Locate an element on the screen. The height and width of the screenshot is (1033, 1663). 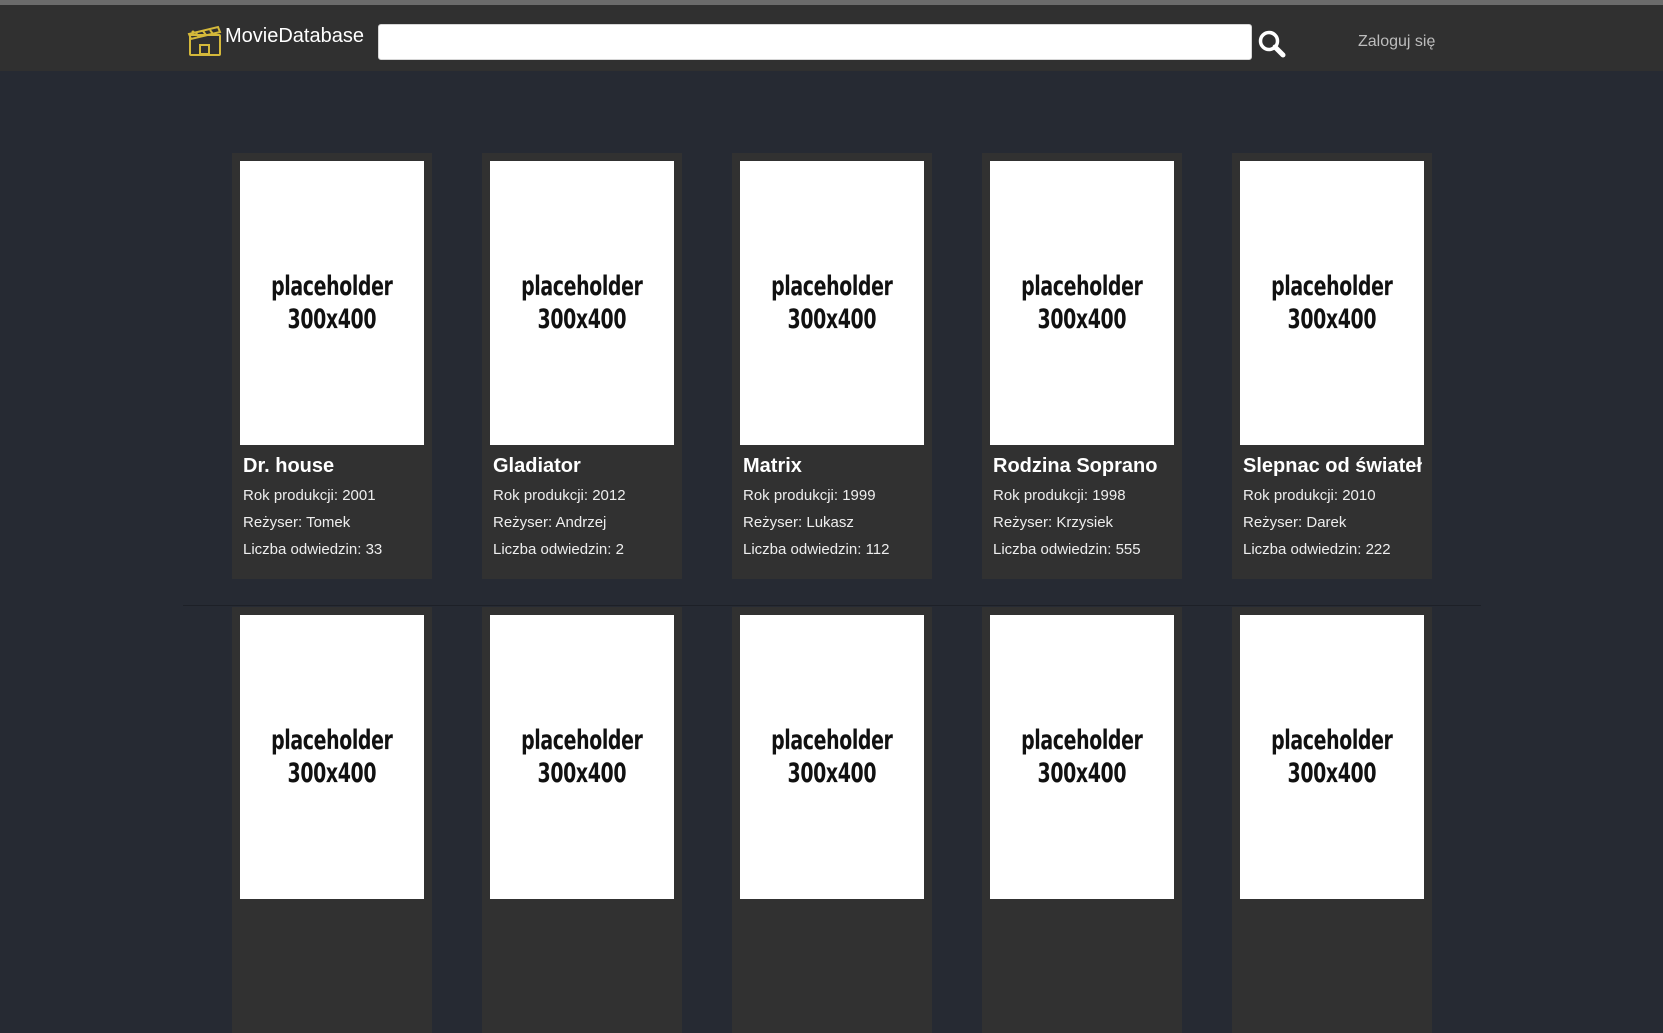
movie-director: Reżyser: Lukasz is located at coordinates (798, 522).